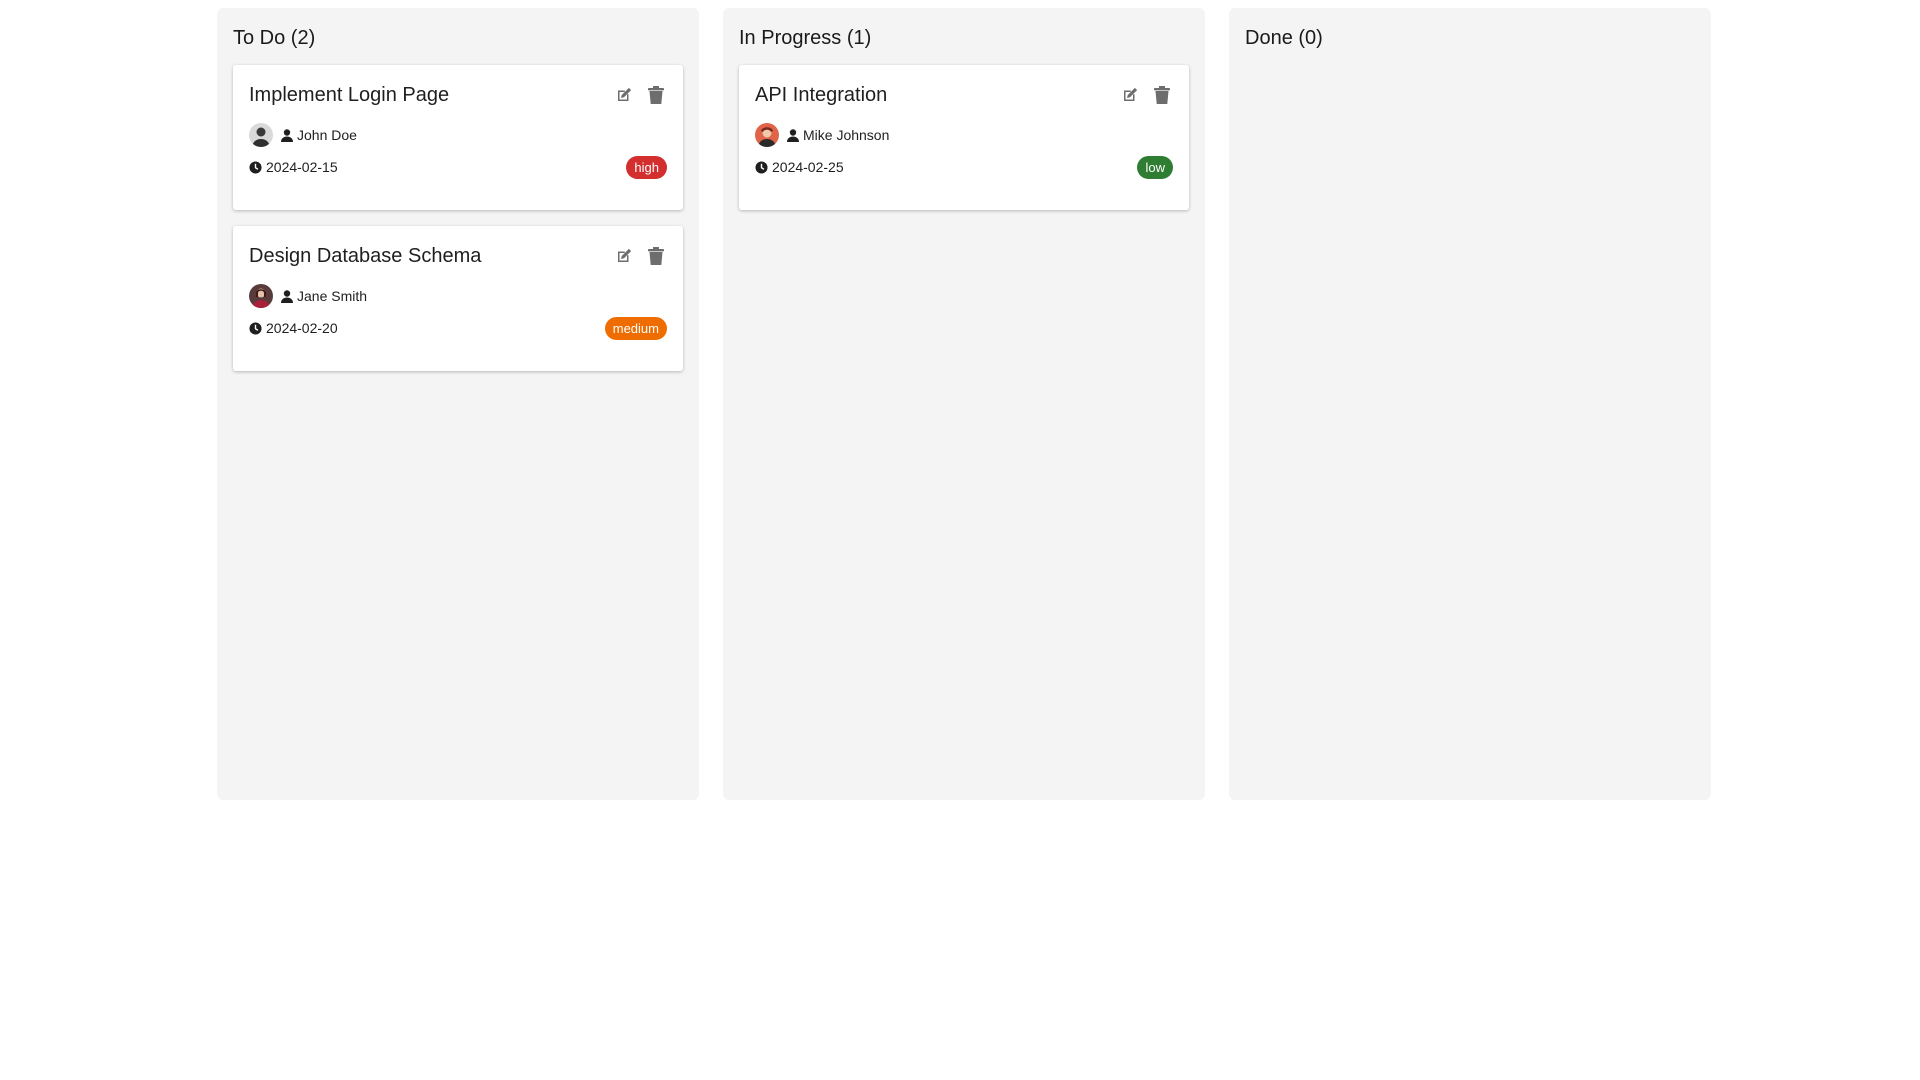  What do you see at coordinates (805, 38) in the screenshot?
I see `column-title: In Progress (1)` at bounding box center [805, 38].